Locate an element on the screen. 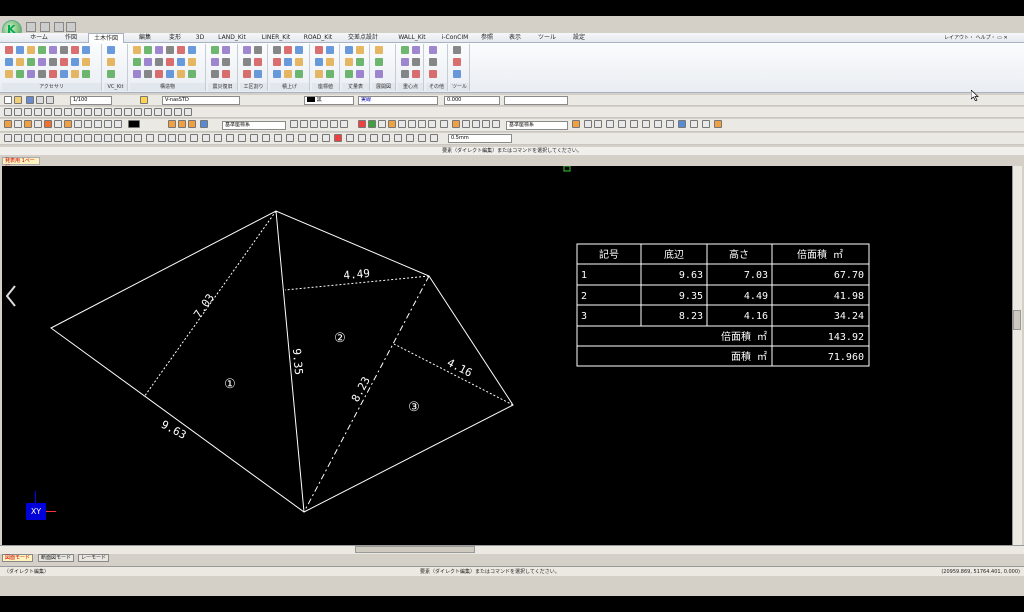 The height and width of the screenshot is (612, 1024). snap-perp-icon is located at coordinates (48, 124).